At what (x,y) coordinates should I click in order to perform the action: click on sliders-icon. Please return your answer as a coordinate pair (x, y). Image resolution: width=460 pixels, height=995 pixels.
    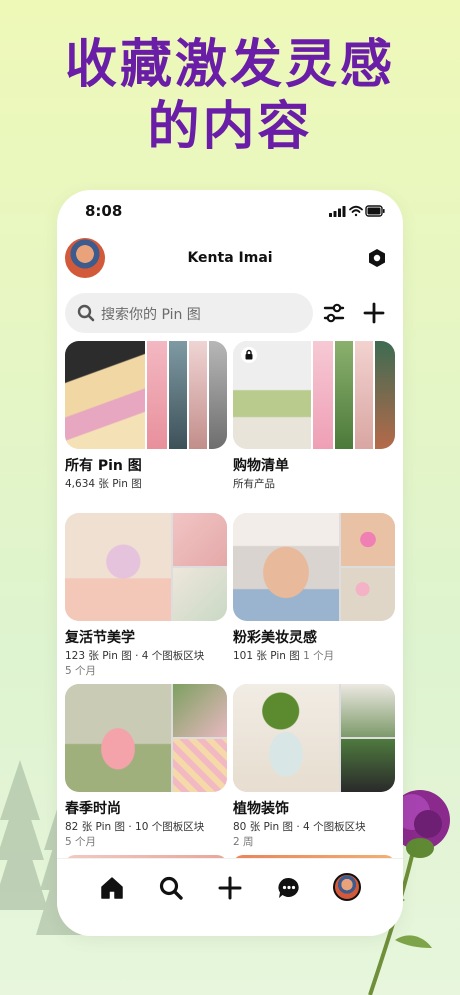
    Looking at the image, I should click on (334, 313).